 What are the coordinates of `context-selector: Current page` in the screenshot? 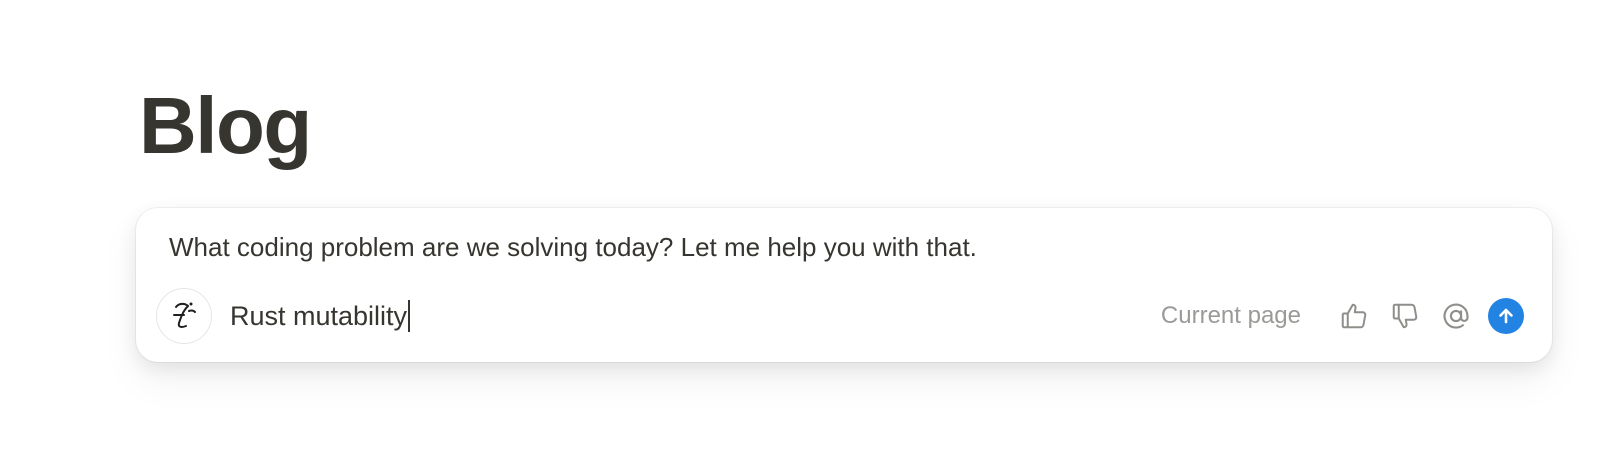 It's located at (1231, 316).